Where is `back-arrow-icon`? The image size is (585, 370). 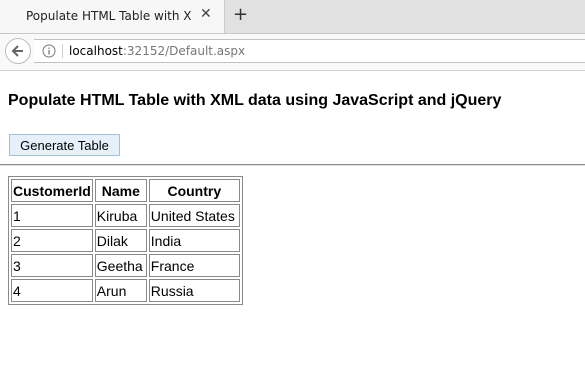
back-arrow-icon is located at coordinates (17, 51).